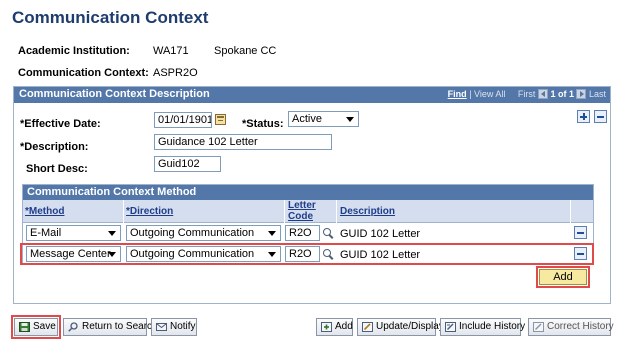 This screenshot has width=643, height=356. What do you see at coordinates (24, 327) in the screenshot?
I see `save-icon` at bounding box center [24, 327].